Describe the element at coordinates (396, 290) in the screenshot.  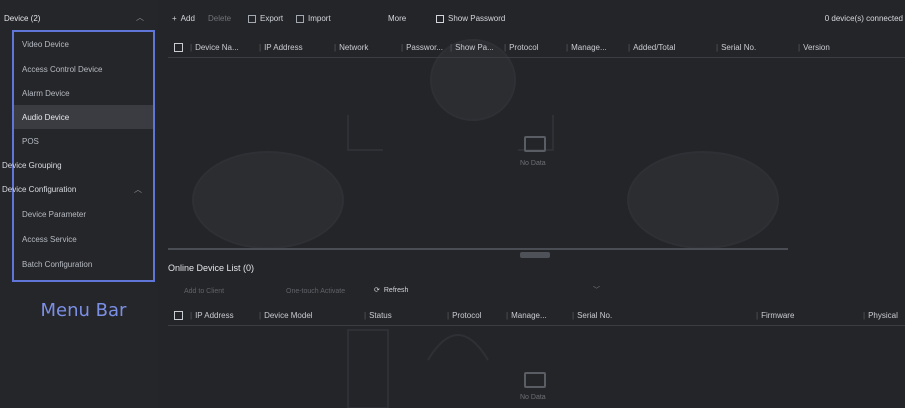
I see `refresh-label: Refresh` at that location.